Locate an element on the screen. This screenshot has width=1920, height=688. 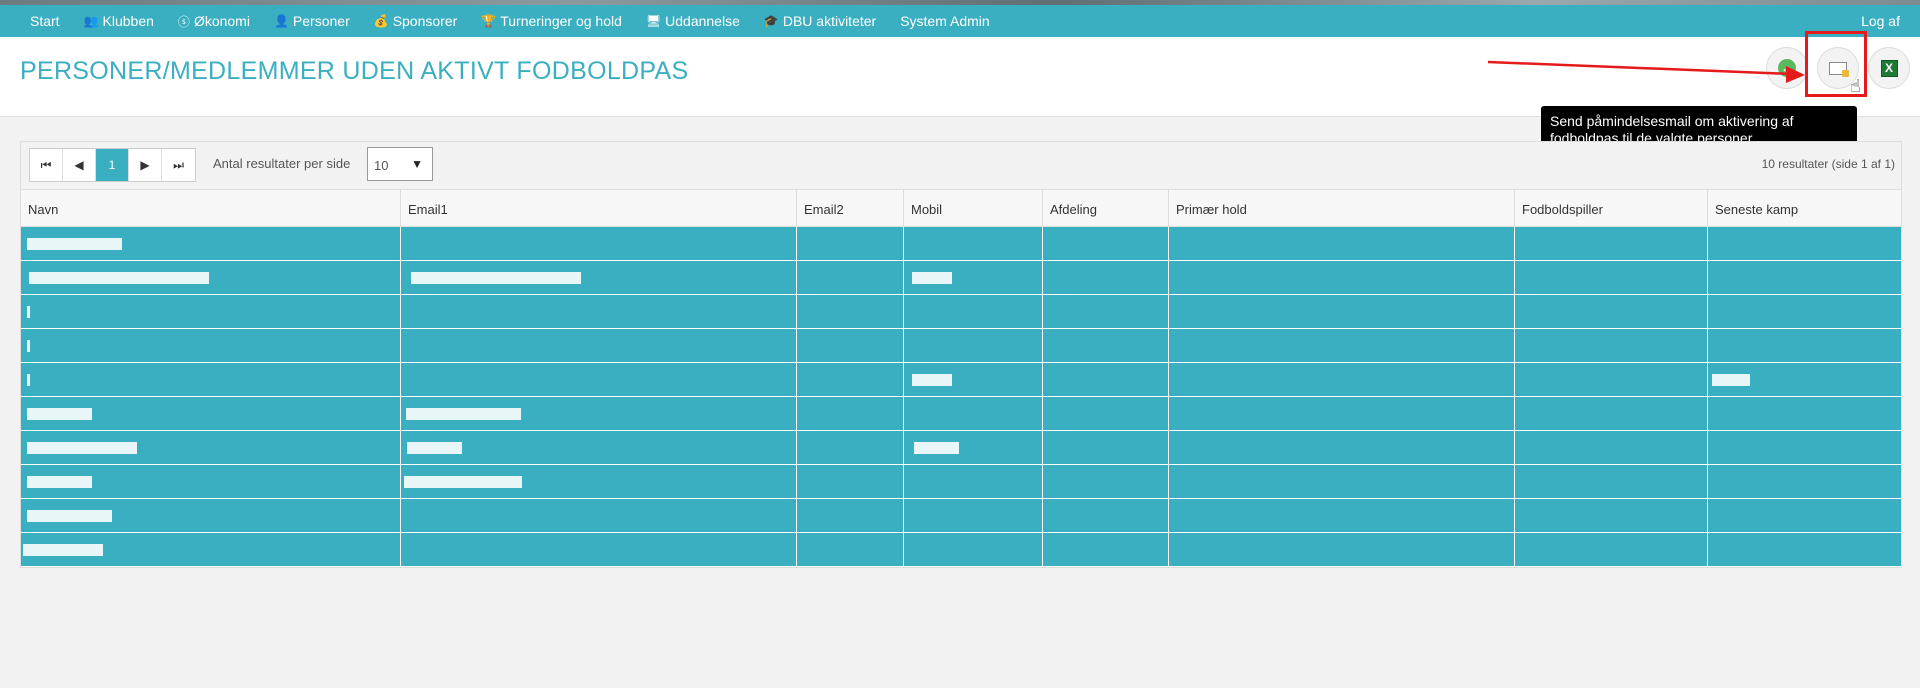
excel-icon: X is located at coordinates (1889, 68).